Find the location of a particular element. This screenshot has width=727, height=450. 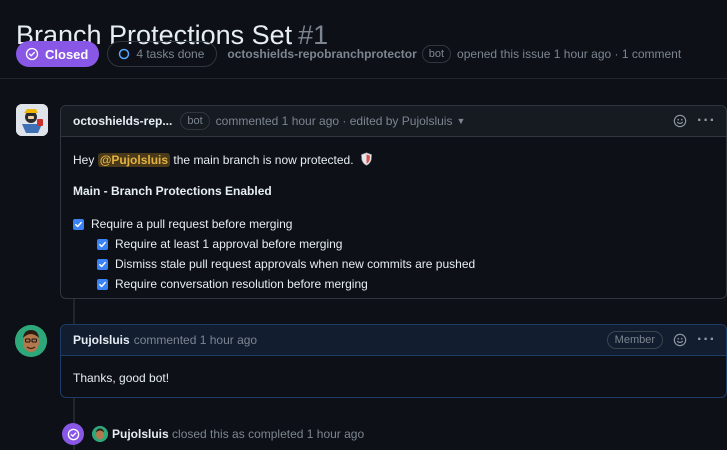

header-divider is located at coordinates (363, 78).